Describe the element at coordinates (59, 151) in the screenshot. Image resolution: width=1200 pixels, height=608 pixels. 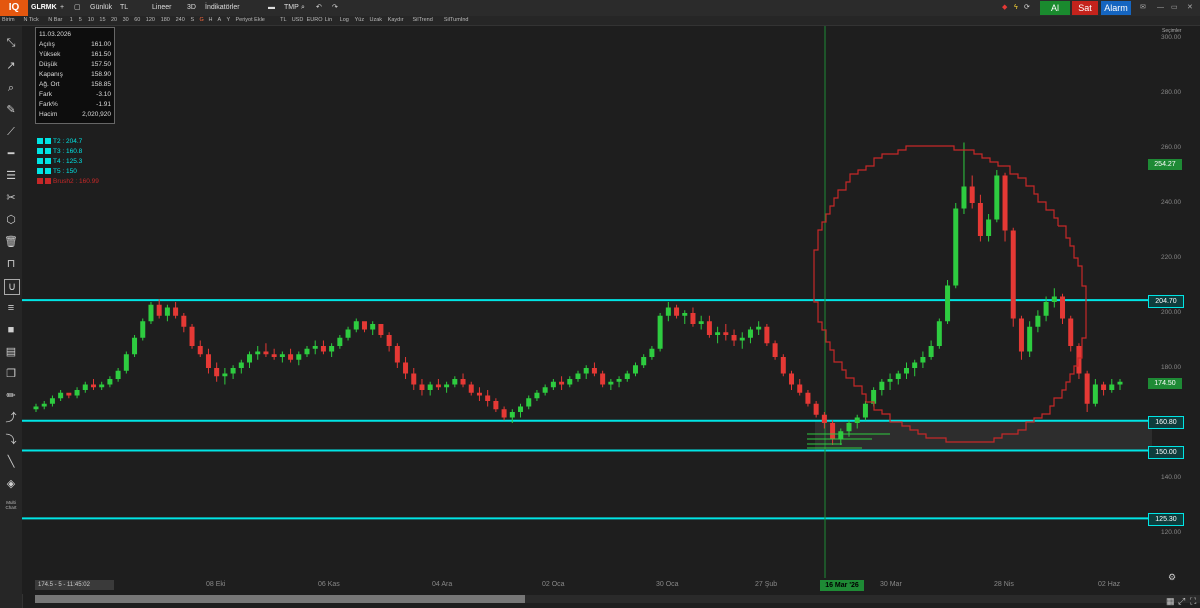
I see `legend-item: T3 : 160.8` at that location.